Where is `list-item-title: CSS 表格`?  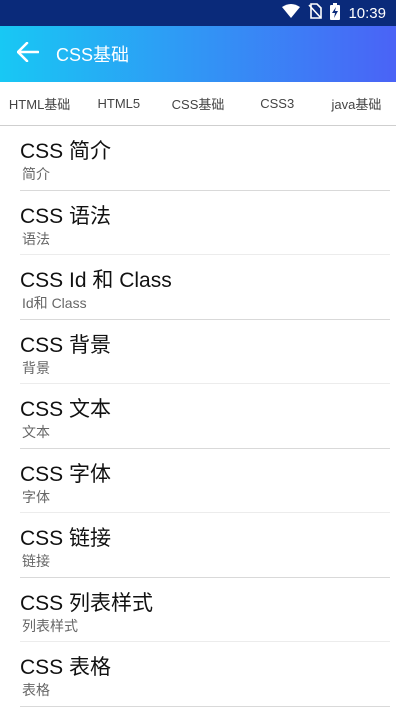
list-item-title: CSS 表格 is located at coordinates (66, 667).